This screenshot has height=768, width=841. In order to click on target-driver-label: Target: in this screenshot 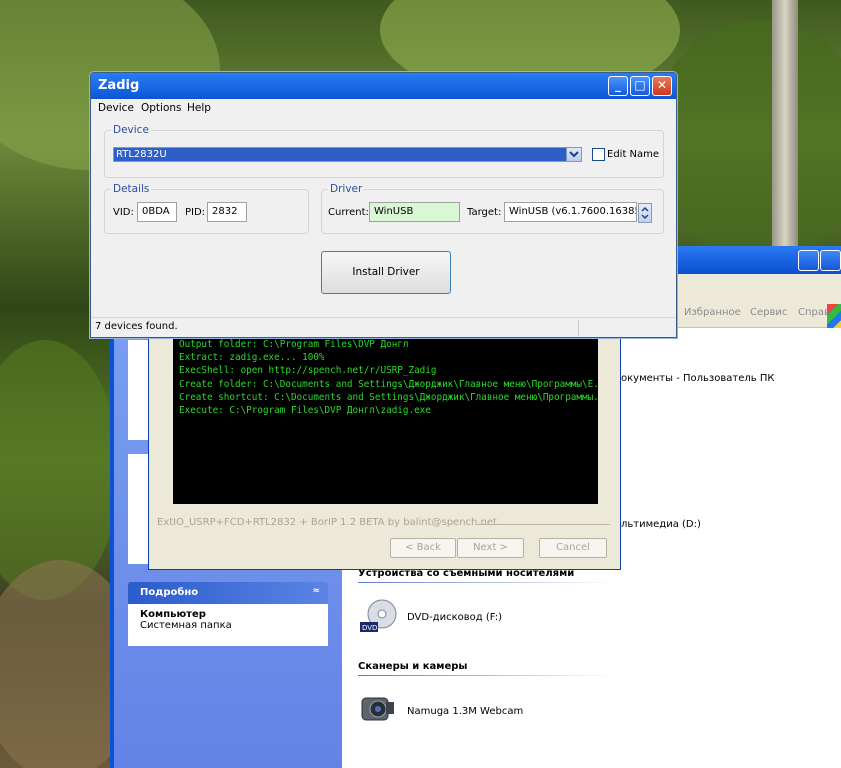, I will do `click(484, 212)`.